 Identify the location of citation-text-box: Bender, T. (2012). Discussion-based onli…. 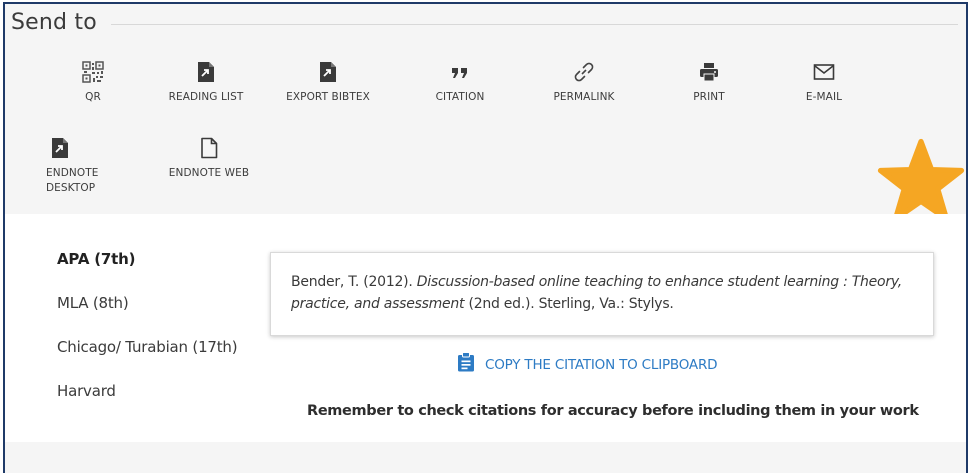
(602, 294).